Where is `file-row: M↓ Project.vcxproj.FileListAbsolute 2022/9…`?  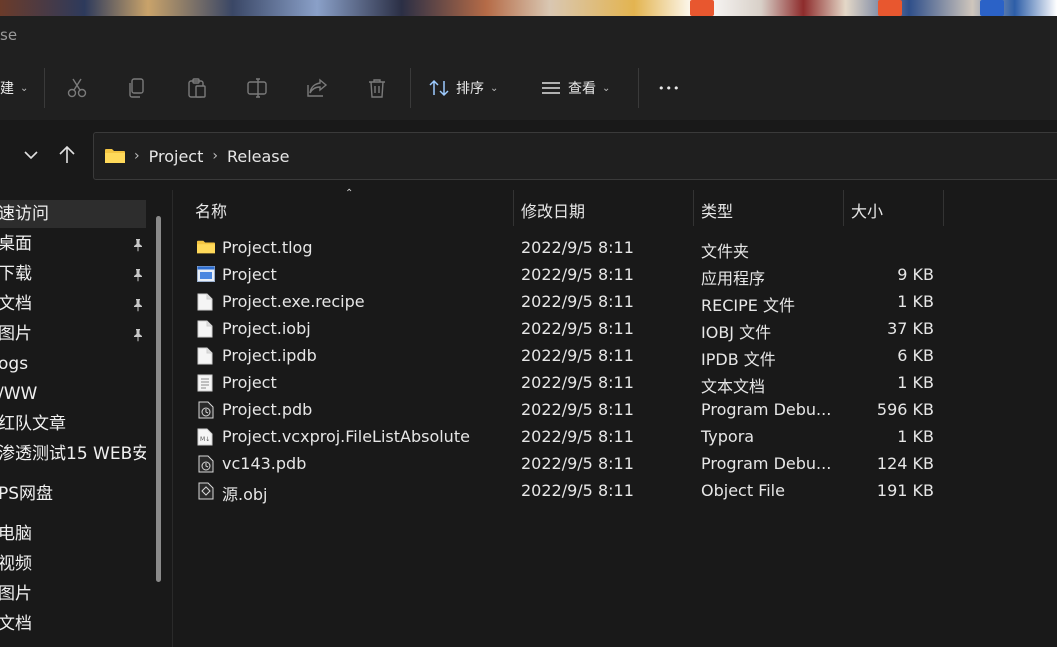
file-row: M↓ Project.vcxproj.FileListAbsolute 2022/9… is located at coordinates (615, 437).